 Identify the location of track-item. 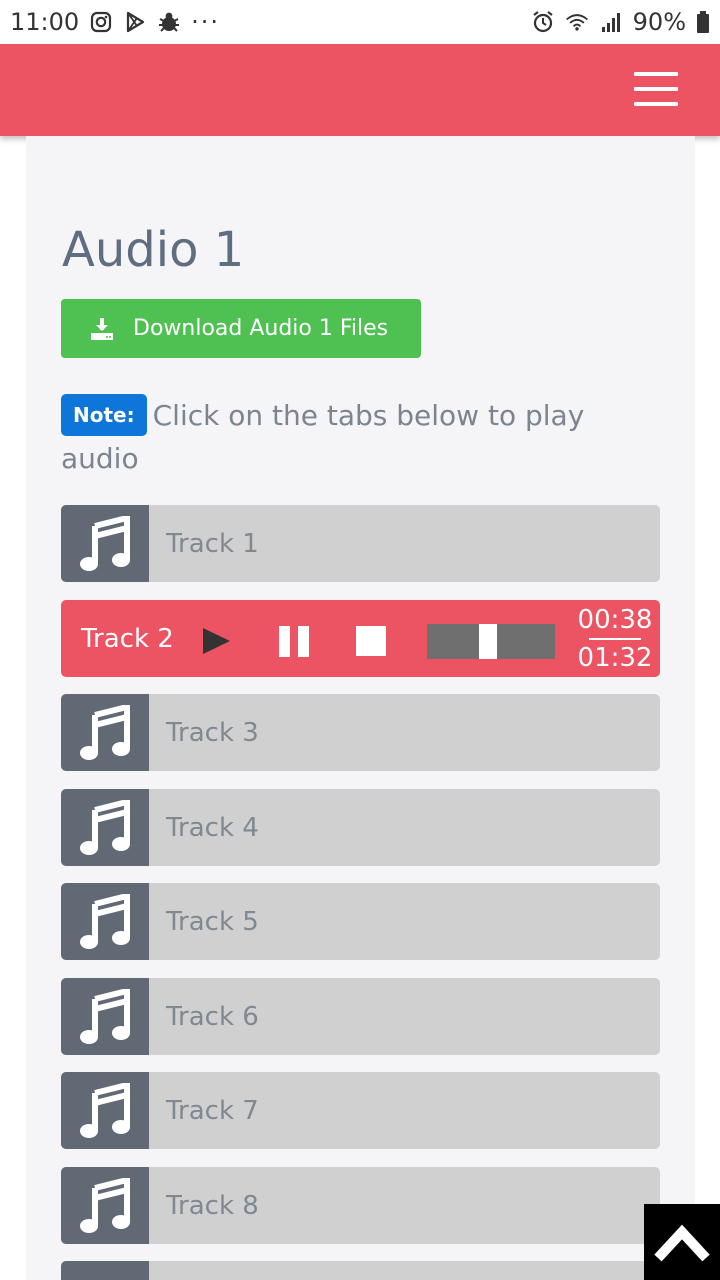
(360, 1270).